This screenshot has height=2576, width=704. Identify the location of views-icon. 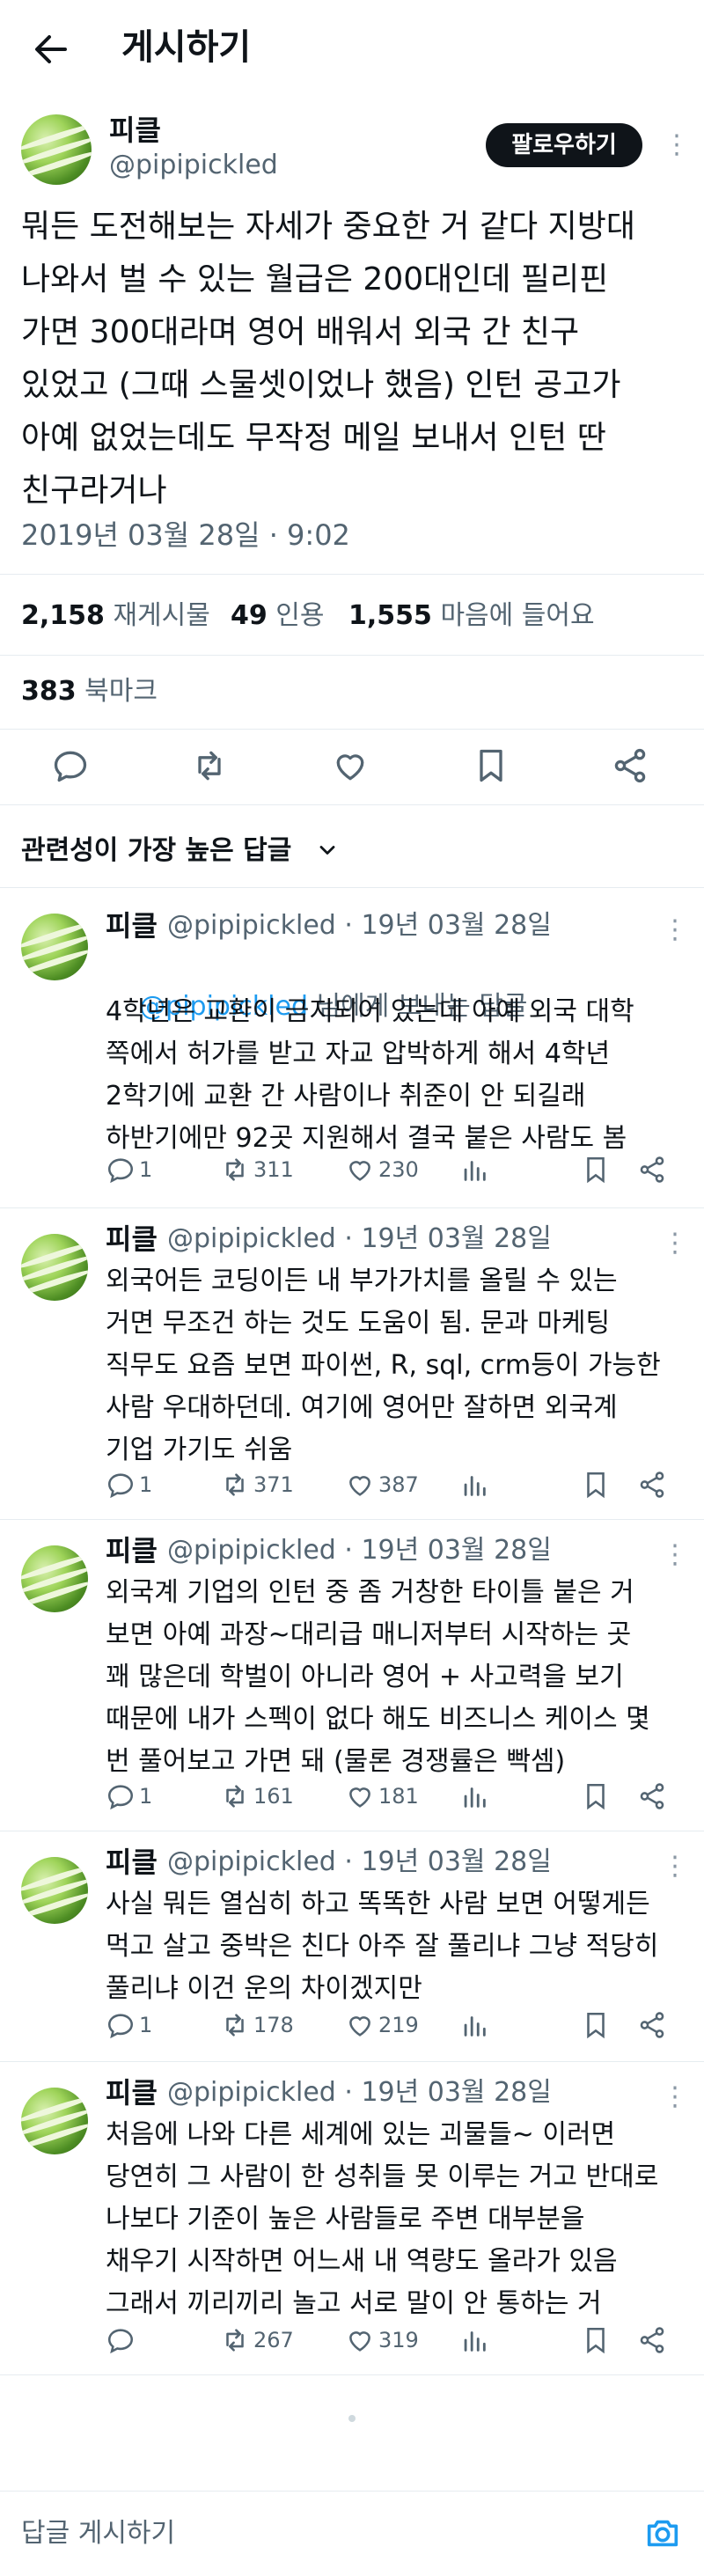
(475, 1486).